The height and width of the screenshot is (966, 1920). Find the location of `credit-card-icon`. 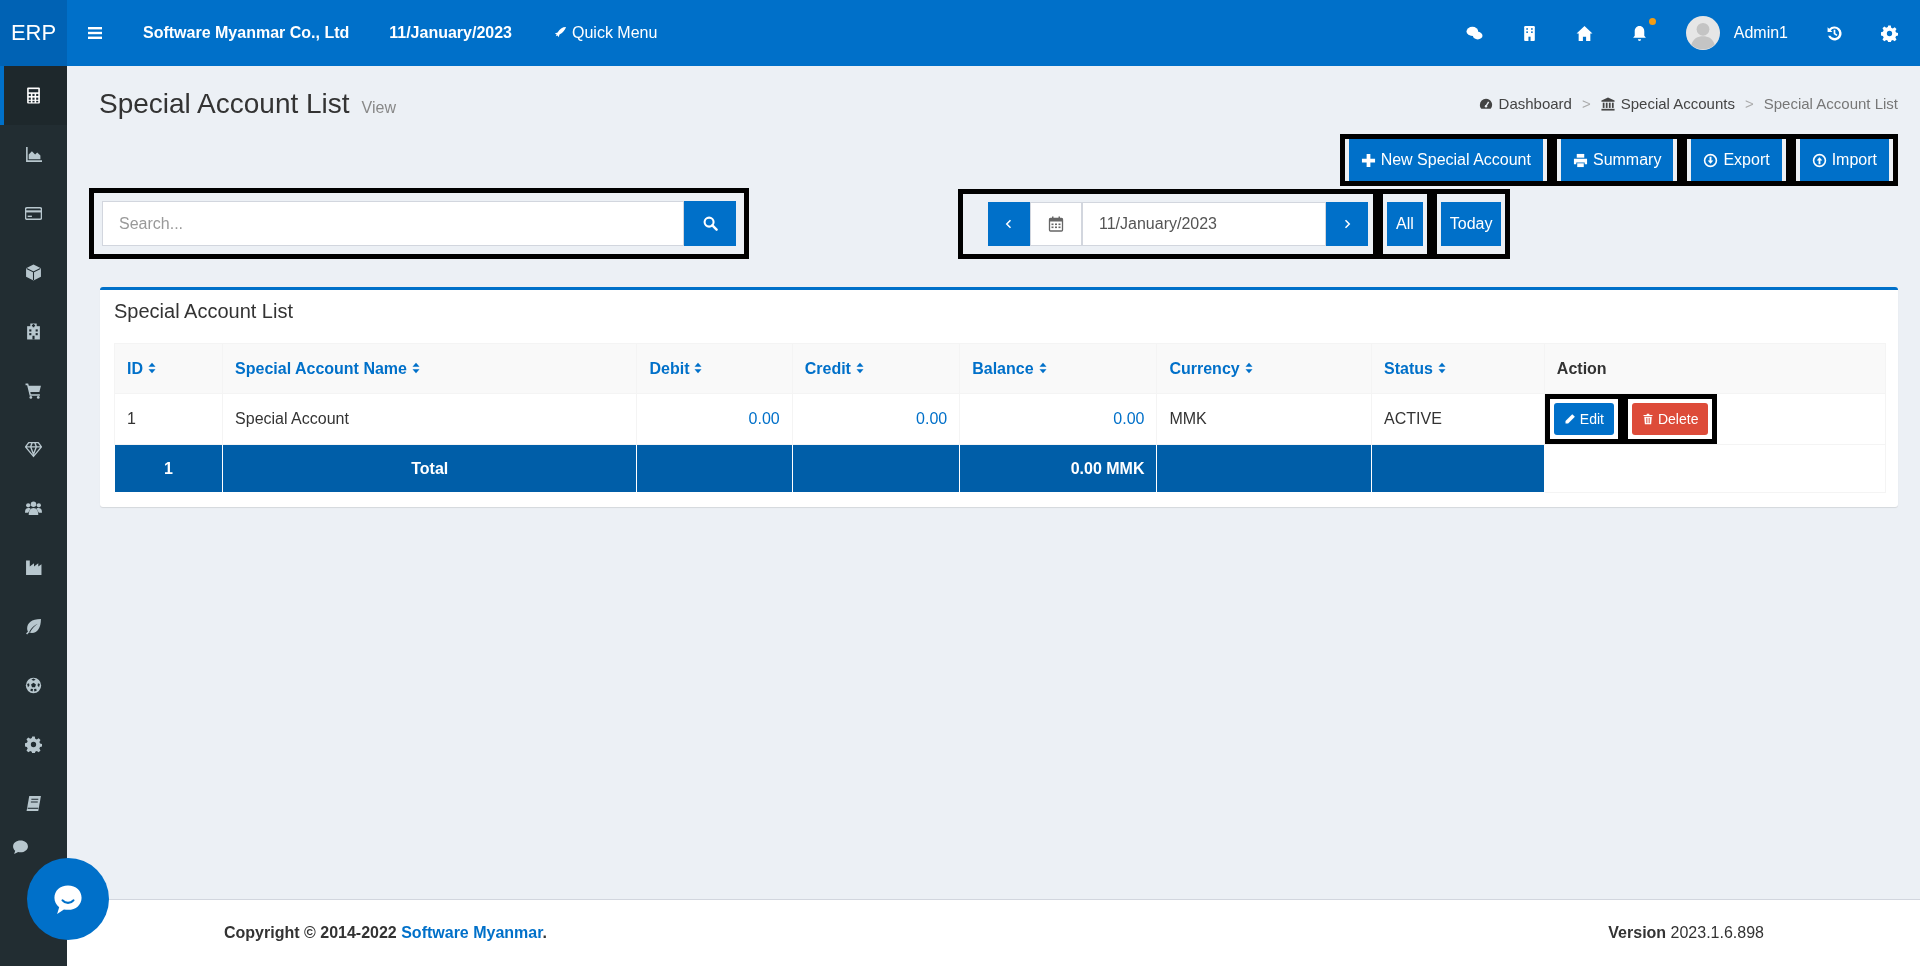

credit-card-icon is located at coordinates (33, 213).